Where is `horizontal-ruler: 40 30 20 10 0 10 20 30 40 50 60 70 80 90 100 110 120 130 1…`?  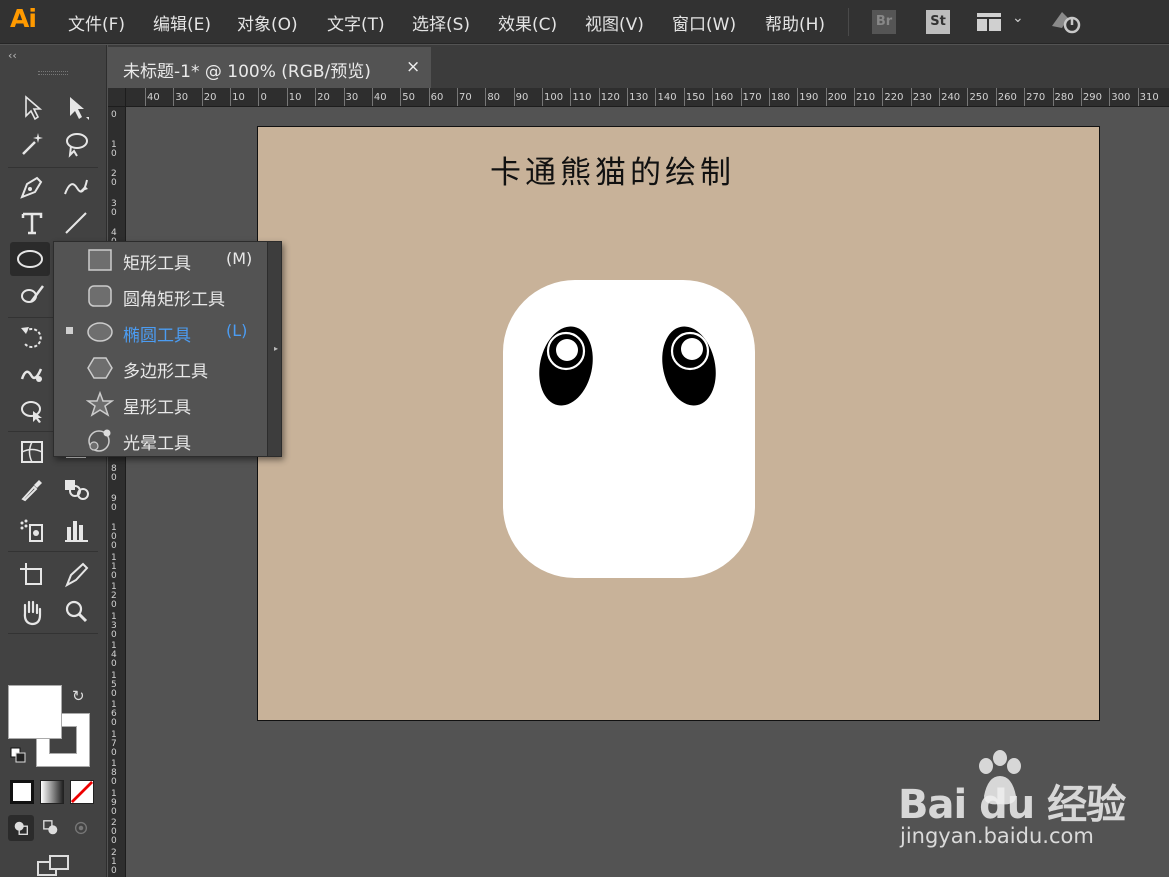 horizontal-ruler: 40 30 20 10 0 10 20 30 40 50 60 70 80 90 100 110 120 130 1… is located at coordinates (638, 97).